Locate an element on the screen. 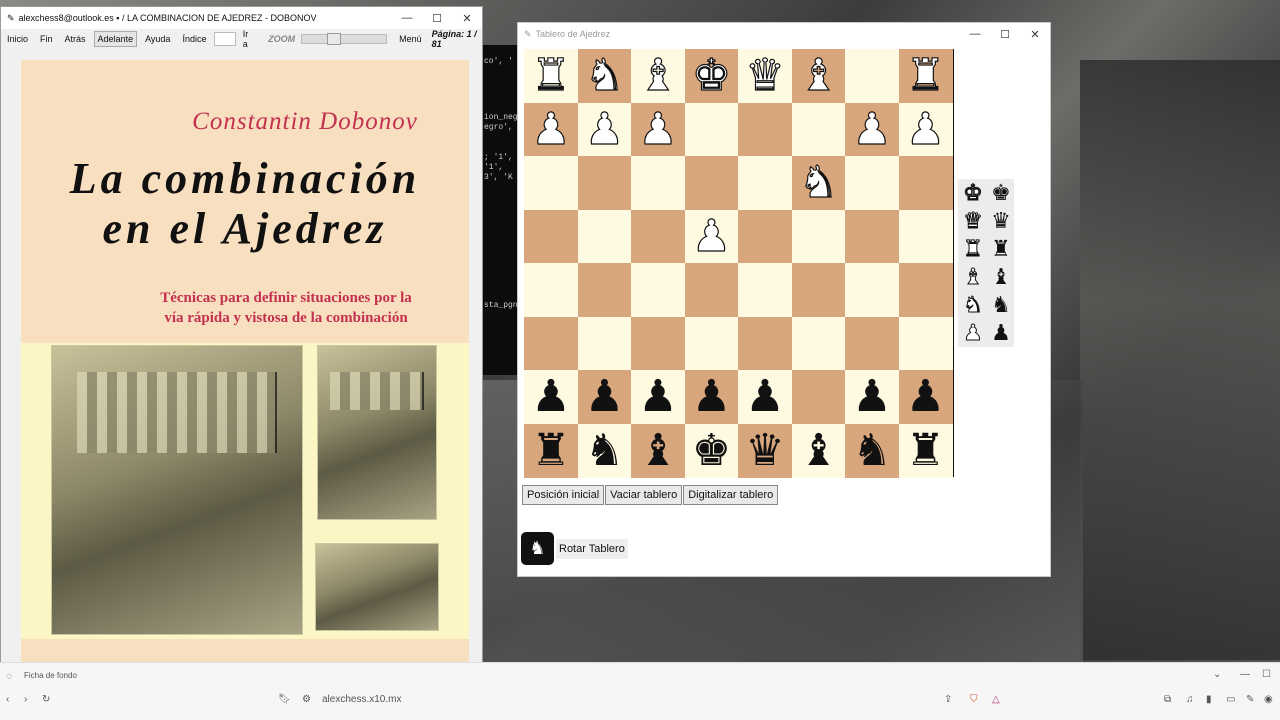  palette-black-knight-icon: ♞ is located at coordinates (1001, 306).